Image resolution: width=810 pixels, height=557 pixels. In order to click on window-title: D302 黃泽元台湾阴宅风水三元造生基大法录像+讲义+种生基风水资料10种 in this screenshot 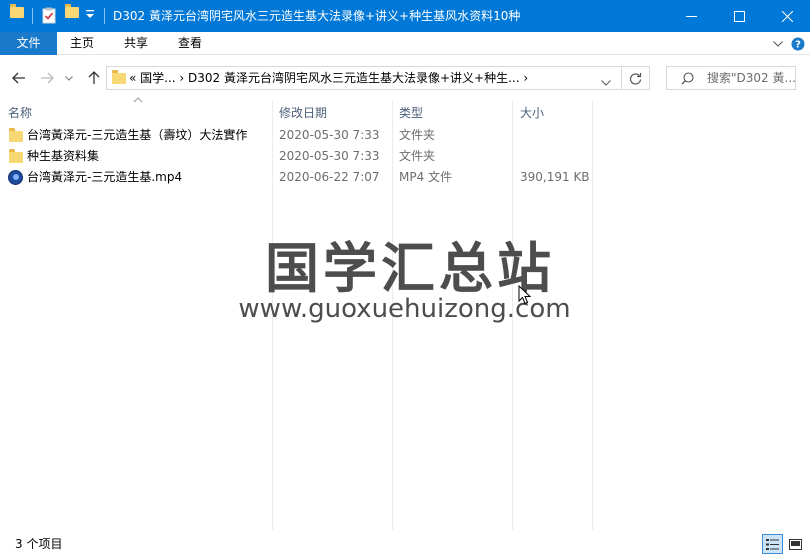, I will do `click(317, 16)`.